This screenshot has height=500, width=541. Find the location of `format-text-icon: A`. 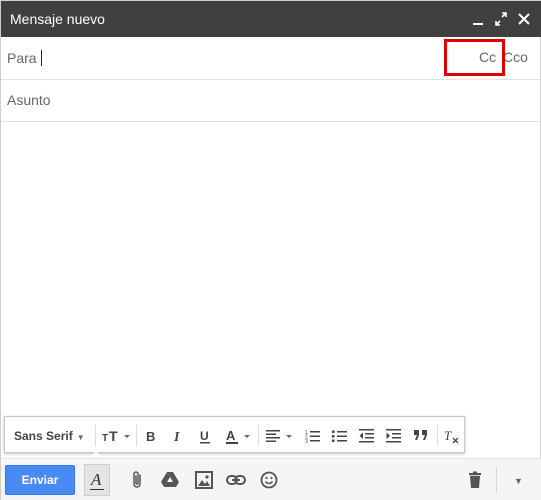

format-text-icon: A is located at coordinates (96, 479).